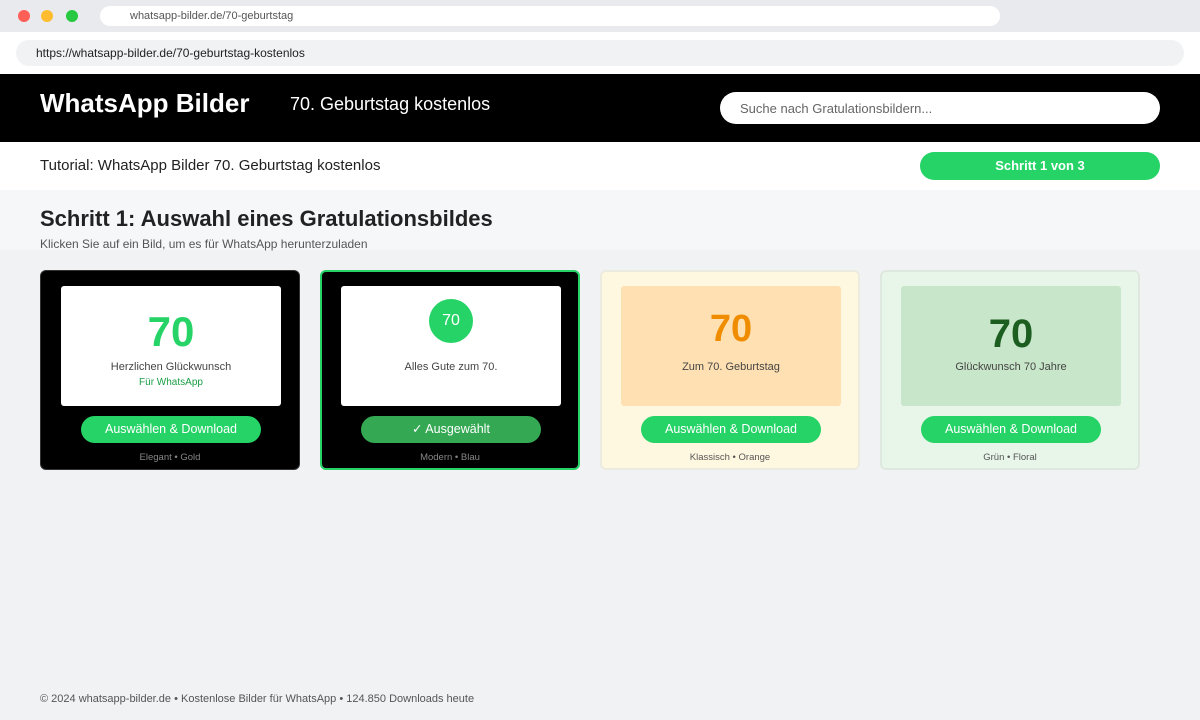 The image size is (1200, 720). What do you see at coordinates (1040, 166) in the screenshot?
I see `step-indicator: Schritt 1 von 3` at bounding box center [1040, 166].